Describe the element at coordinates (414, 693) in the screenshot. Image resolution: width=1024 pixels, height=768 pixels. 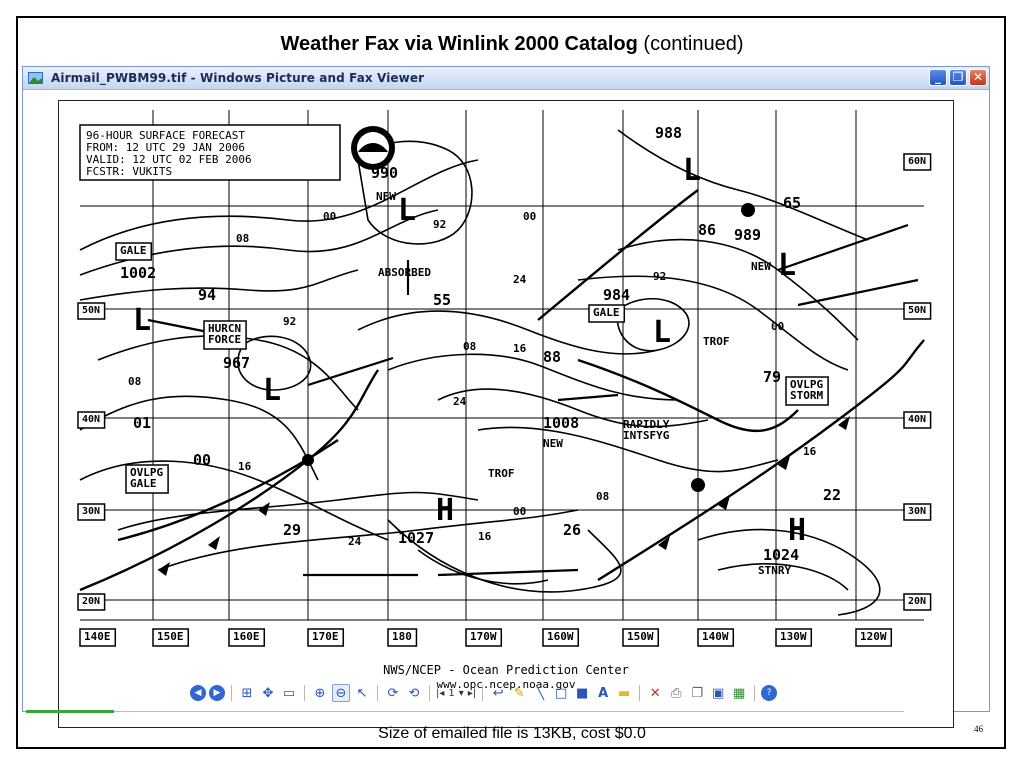
I see `rotate-counterclockwise-icon: ⟲` at that location.